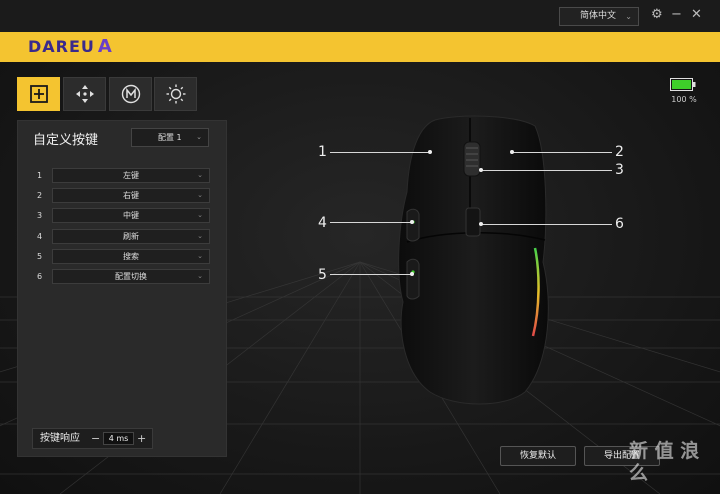 The width and height of the screenshot is (720, 494). Describe the element at coordinates (40, 215) in the screenshot. I see `key-number: 3` at that location.